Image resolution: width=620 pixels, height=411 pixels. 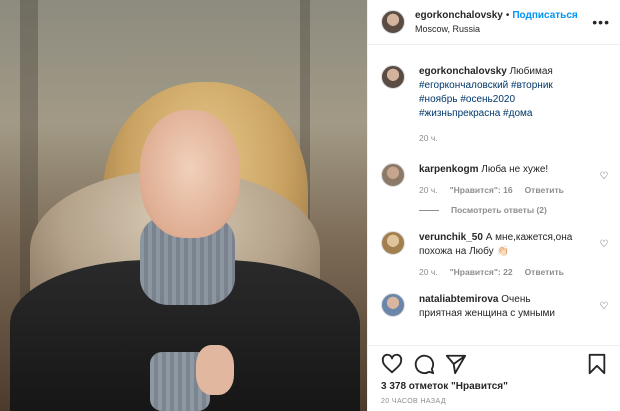 I want to click on likes-count: 3 378 отметок "Нравится", so click(x=494, y=386).